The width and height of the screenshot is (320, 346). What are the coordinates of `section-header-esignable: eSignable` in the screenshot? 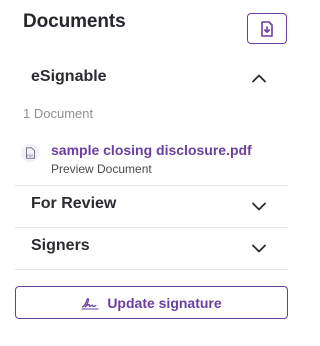 It's located at (151, 74).